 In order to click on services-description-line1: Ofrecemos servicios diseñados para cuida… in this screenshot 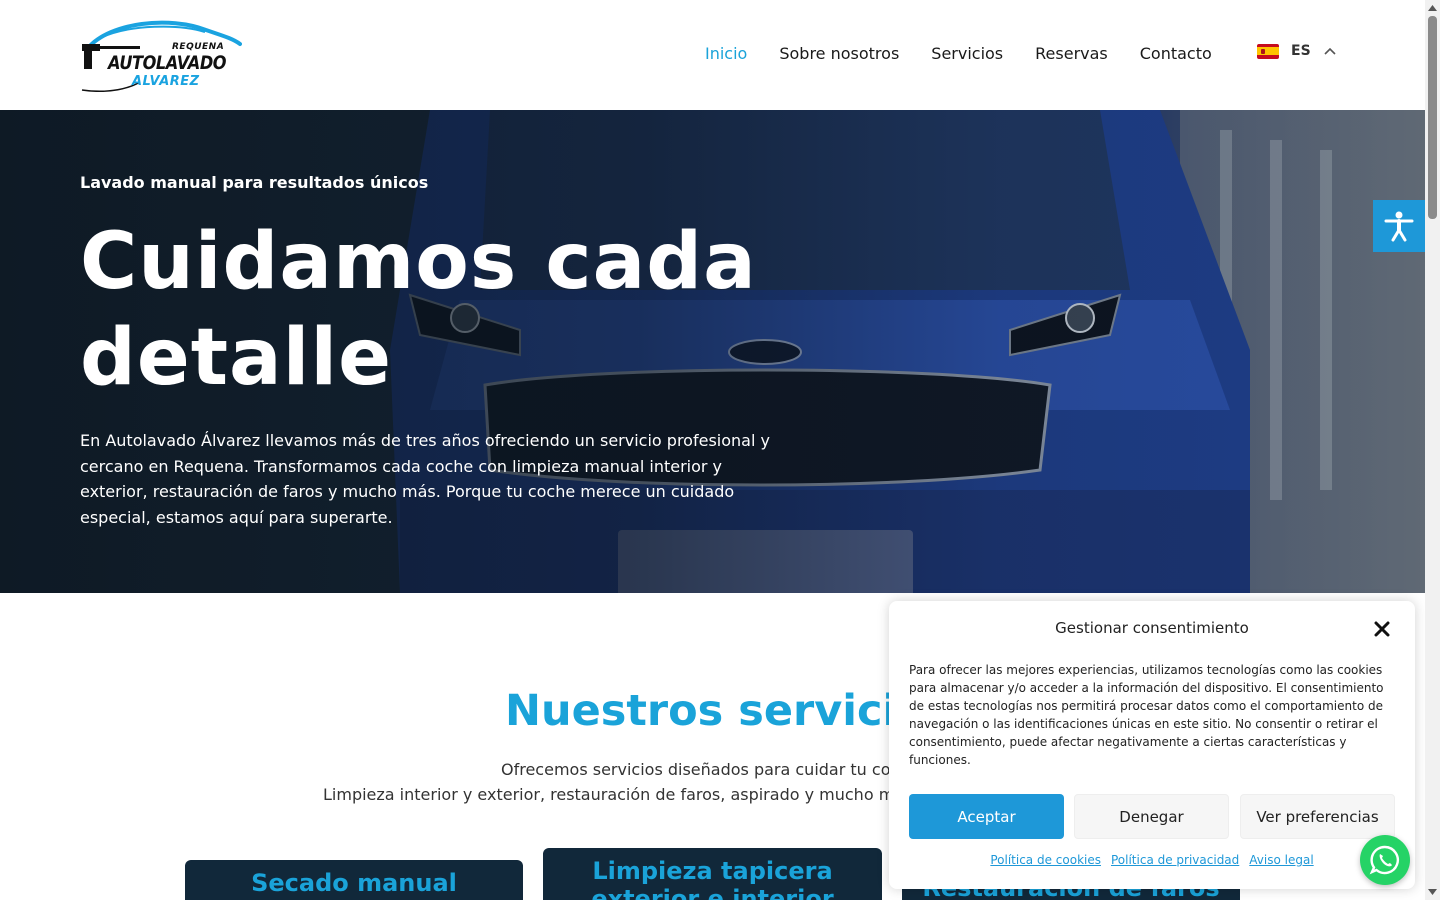, I will do `click(696, 769)`.